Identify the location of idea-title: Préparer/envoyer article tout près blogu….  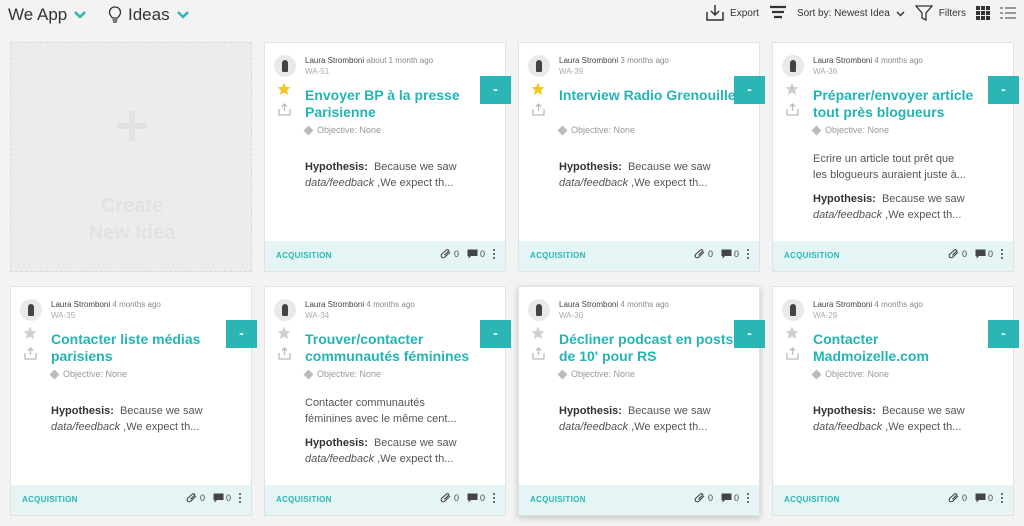
(903, 104).